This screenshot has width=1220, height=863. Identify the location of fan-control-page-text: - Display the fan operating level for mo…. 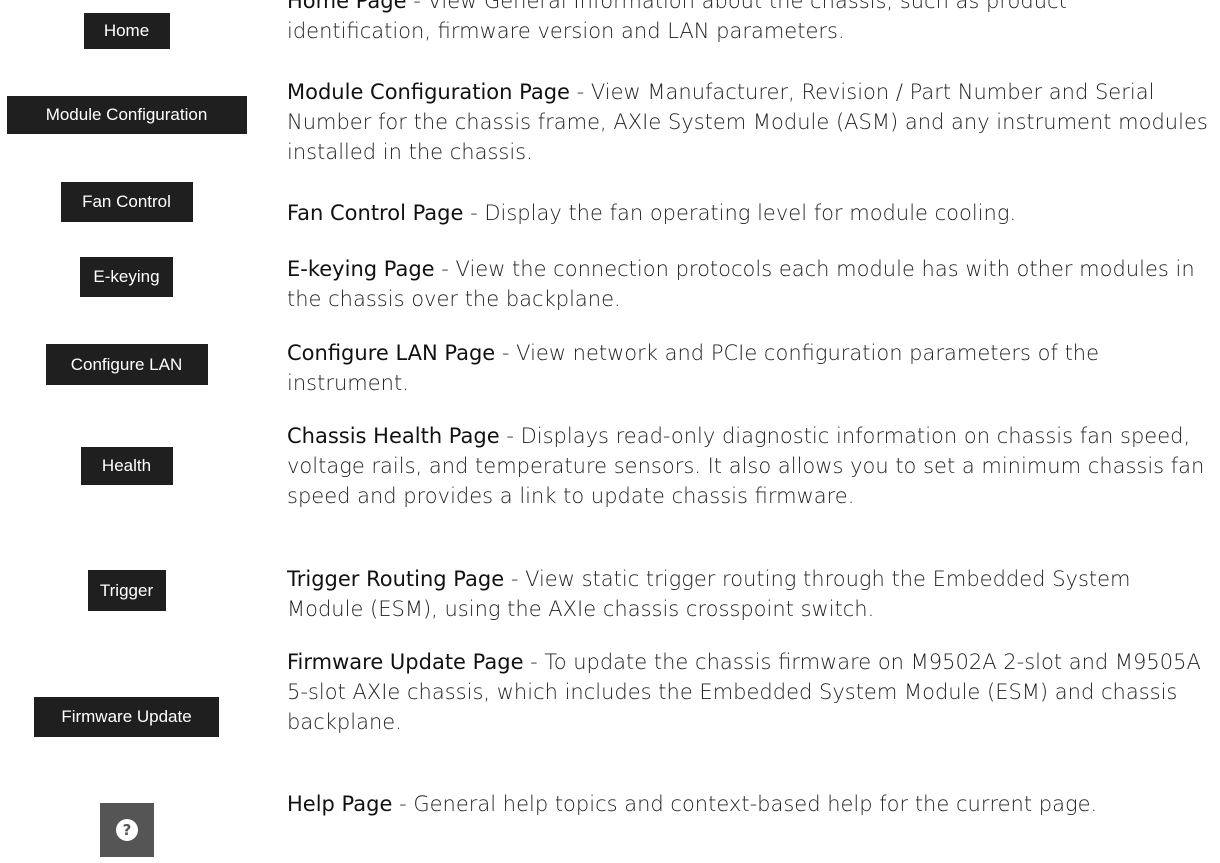
(740, 213).